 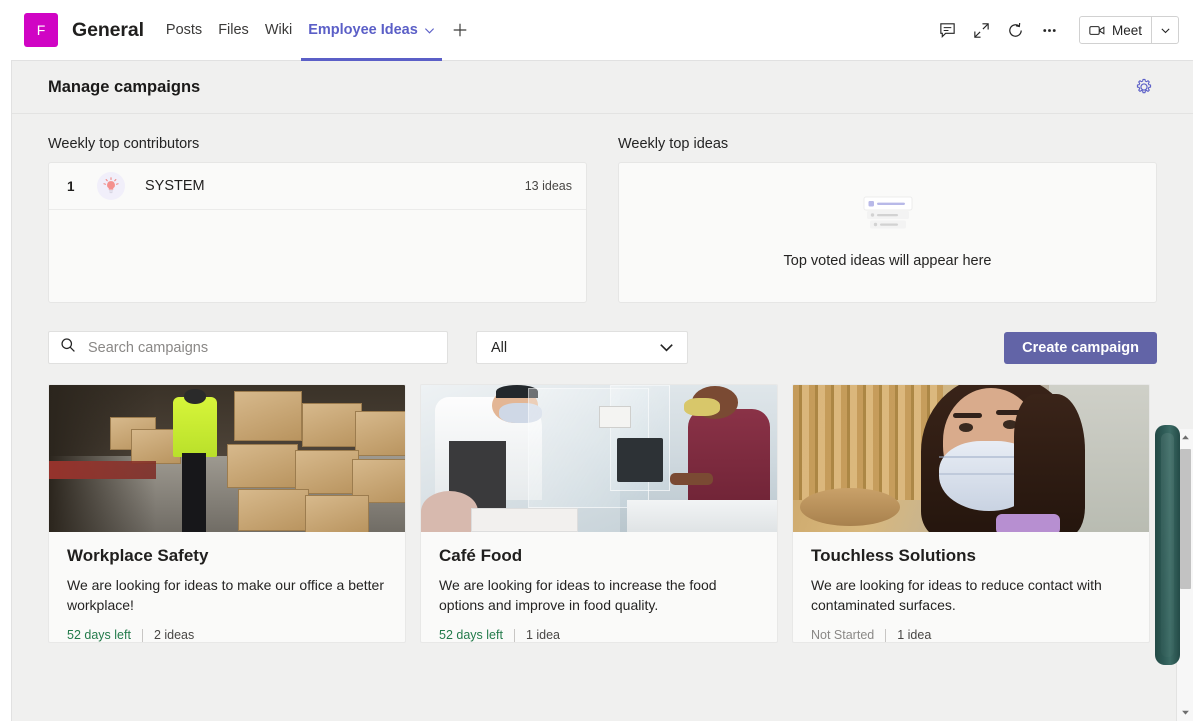 I want to click on contributor-idea-count: 13 ideas, so click(x=548, y=186).